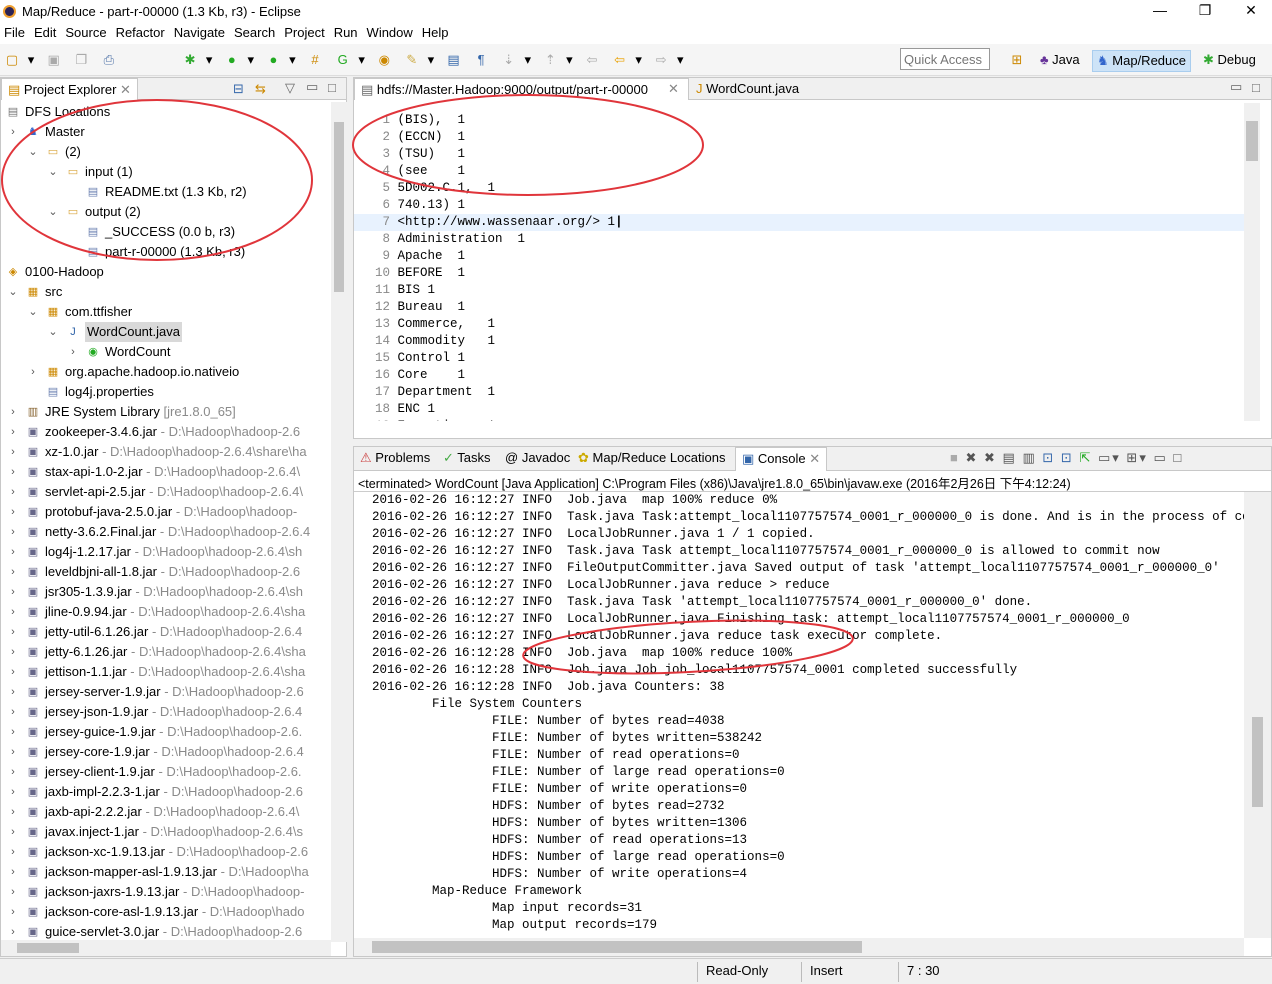  What do you see at coordinates (15, 32) in the screenshot?
I see `menu-file: File` at bounding box center [15, 32].